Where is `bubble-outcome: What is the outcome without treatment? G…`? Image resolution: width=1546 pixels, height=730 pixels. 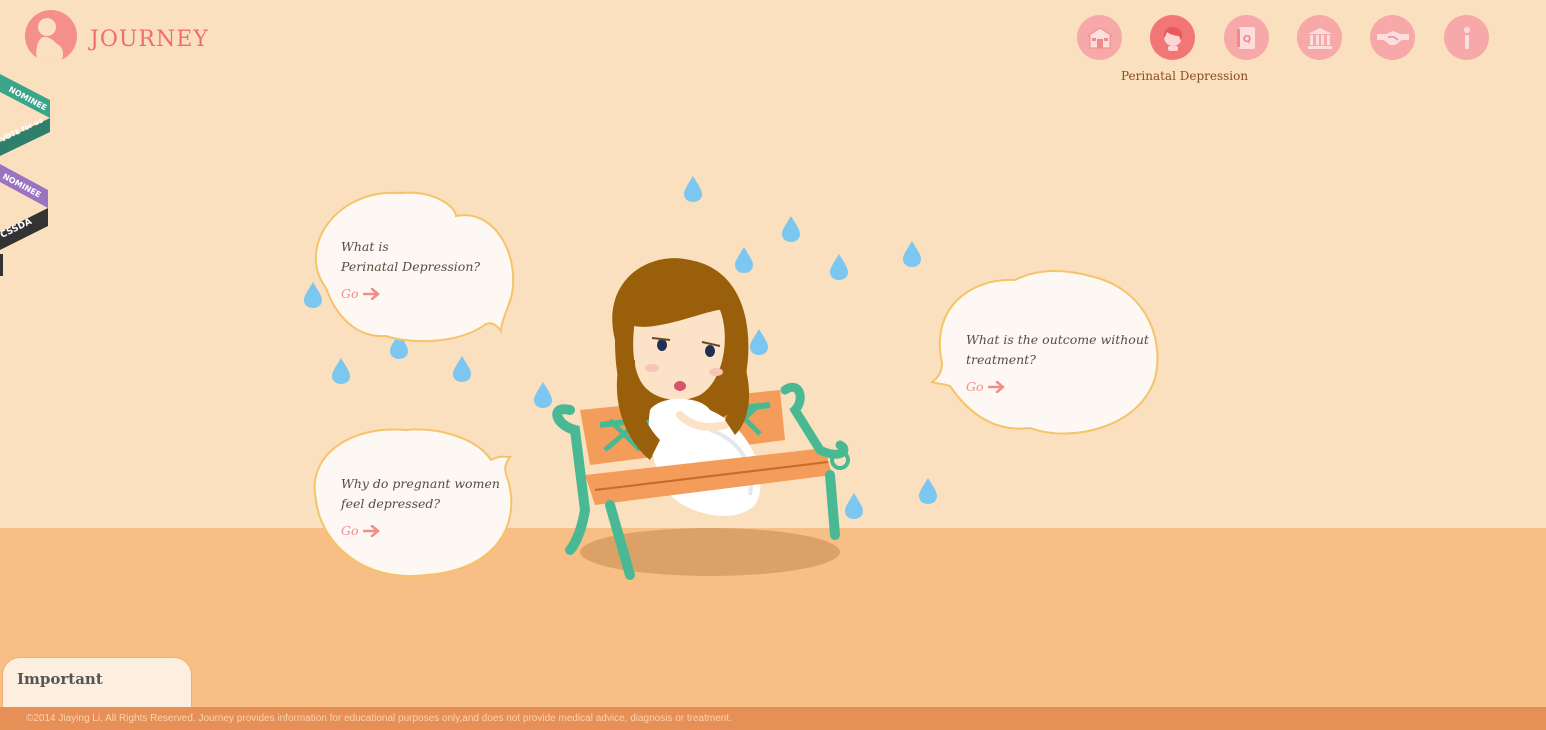
bubble-outcome: What is the outcome without treatment? G… is located at coordinates (1045, 354).